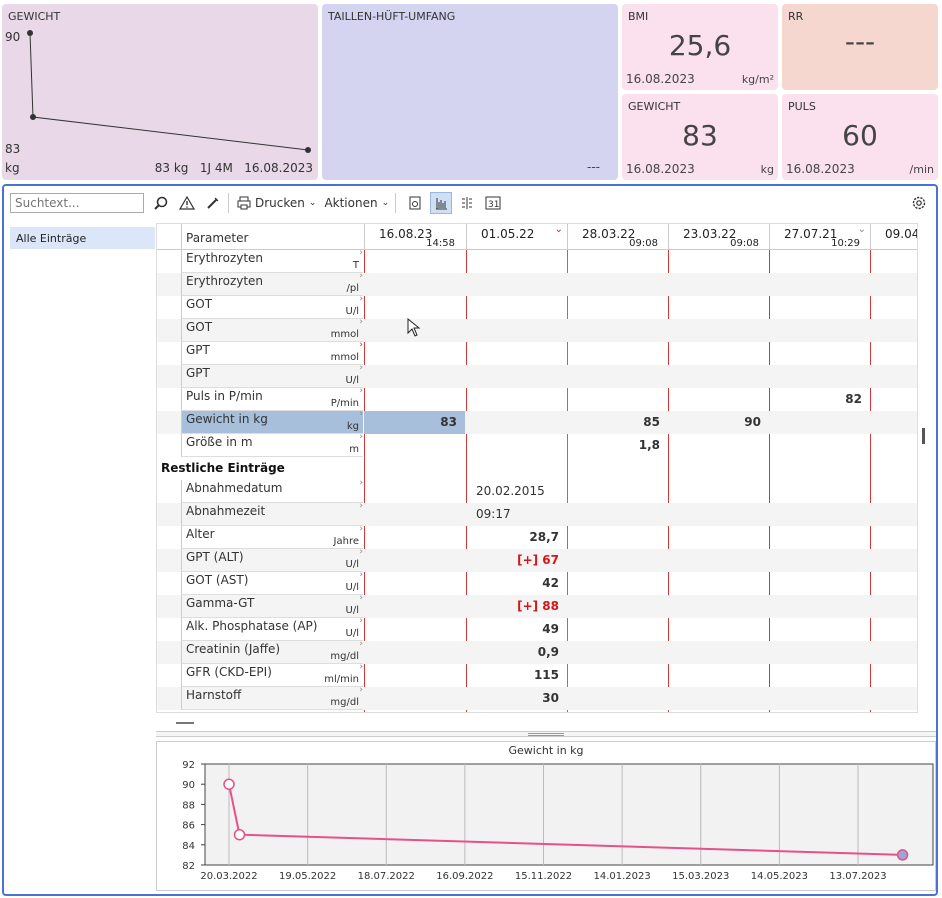 The height and width of the screenshot is (898, 942). Describe the element at coordinates (546, 734) in the screenshot. I see `splitter-handle` at that location.